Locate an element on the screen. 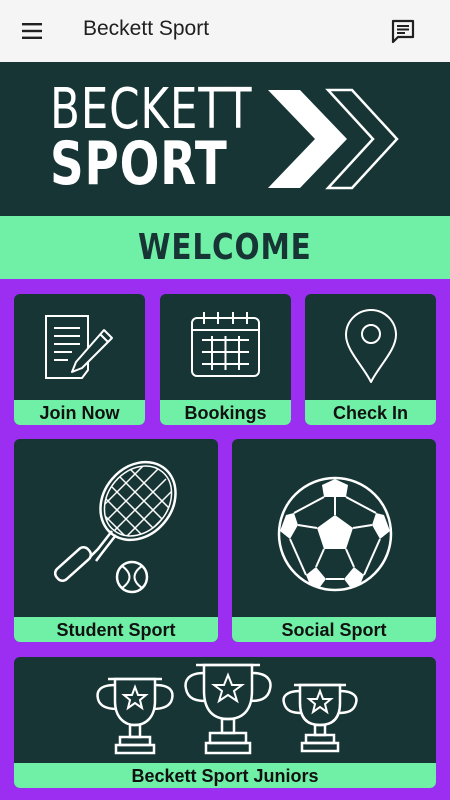 The width and height of the screenshot is (450, 800). menu-icon is located at coordinates (32, 31).